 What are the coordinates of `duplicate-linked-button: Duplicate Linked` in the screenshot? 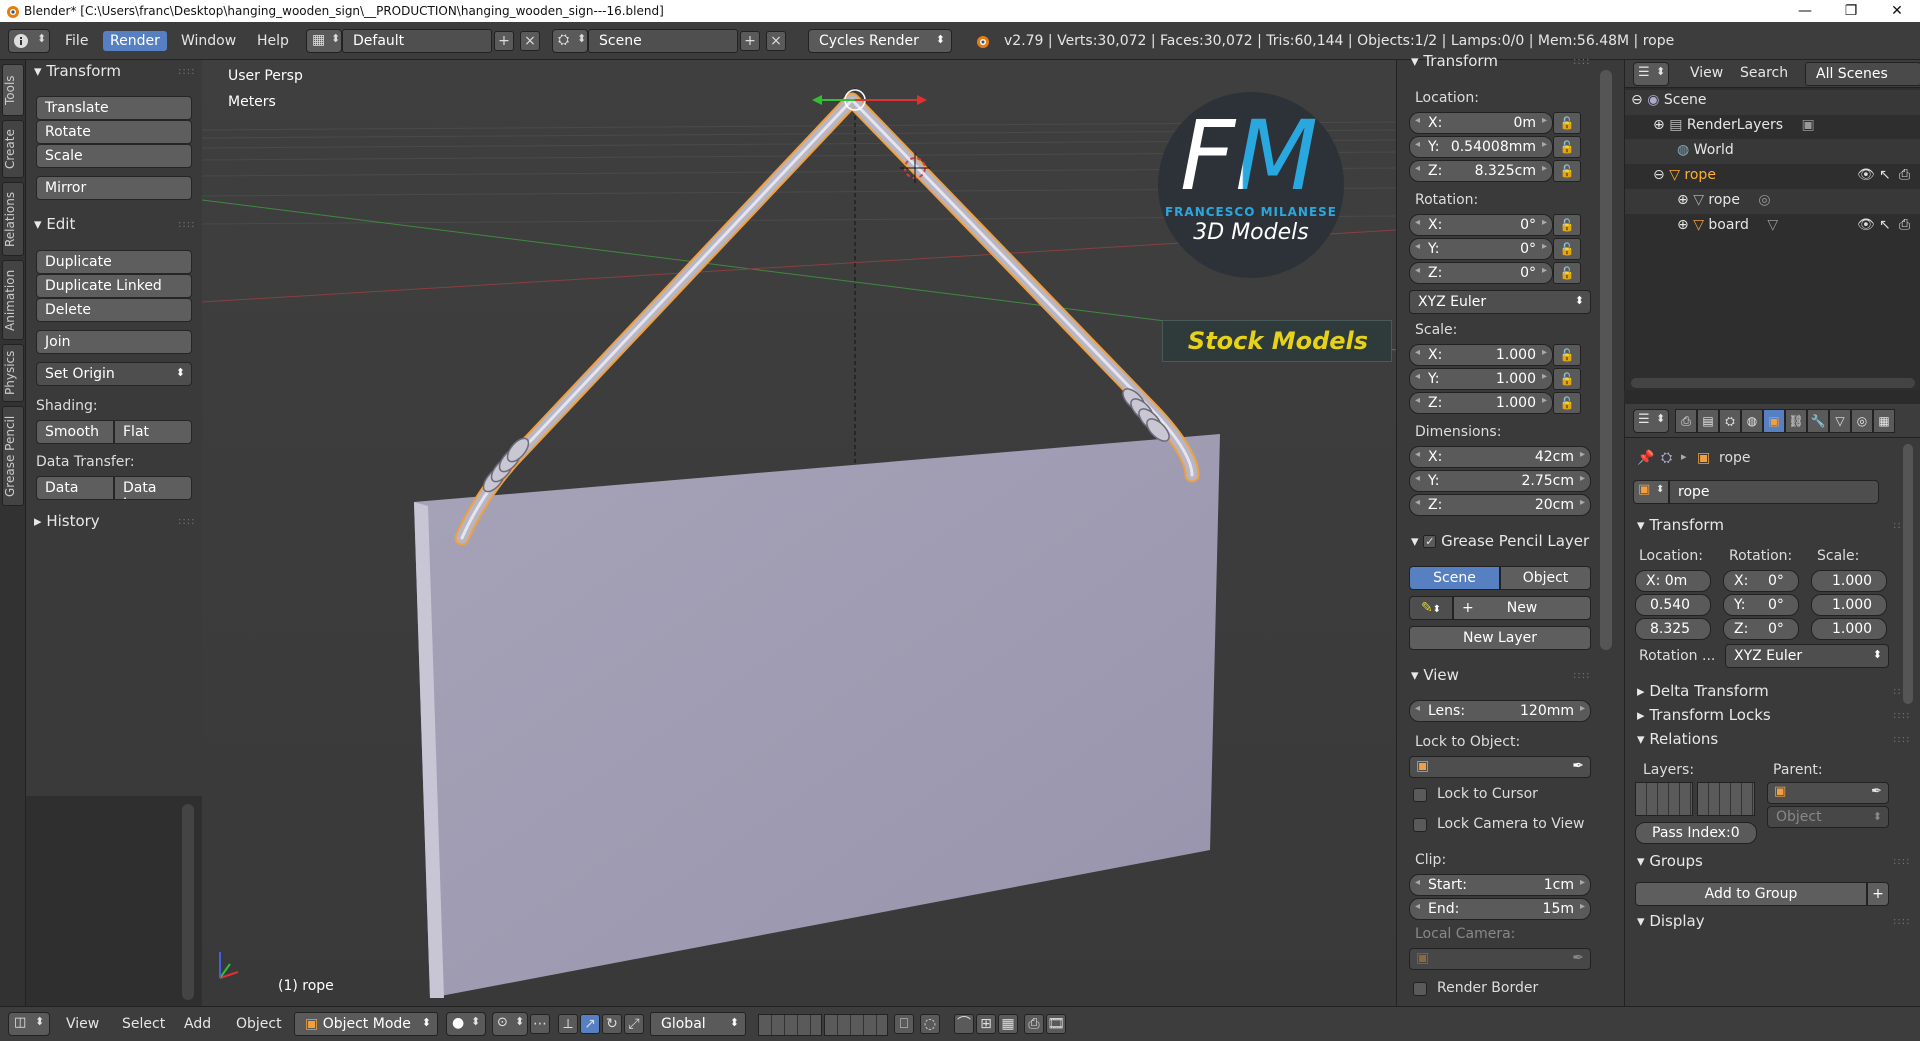 It's located at (114, 286).